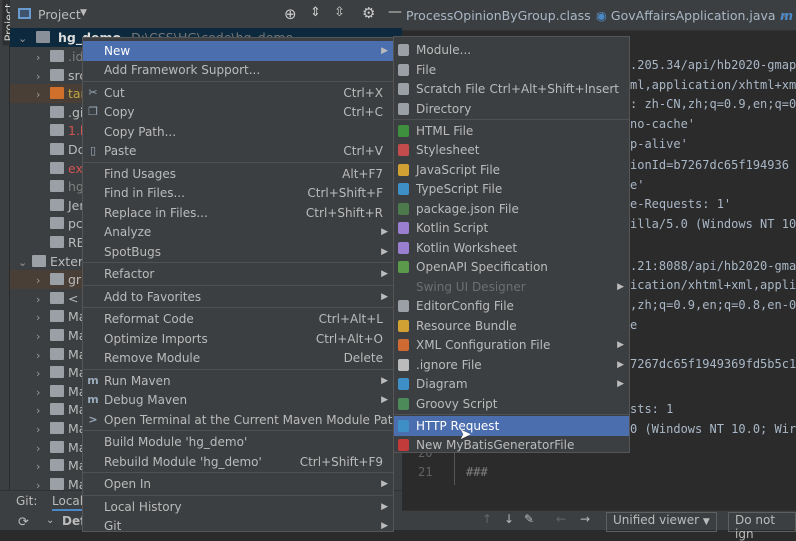 Image resolution: width=796 pixels, height=541 pixels. What do you see at coordinates (511, 228) in the screenshot?
I see `menu-item-kotlin-script: Kotlin Script` at bounding box center [511, 228].